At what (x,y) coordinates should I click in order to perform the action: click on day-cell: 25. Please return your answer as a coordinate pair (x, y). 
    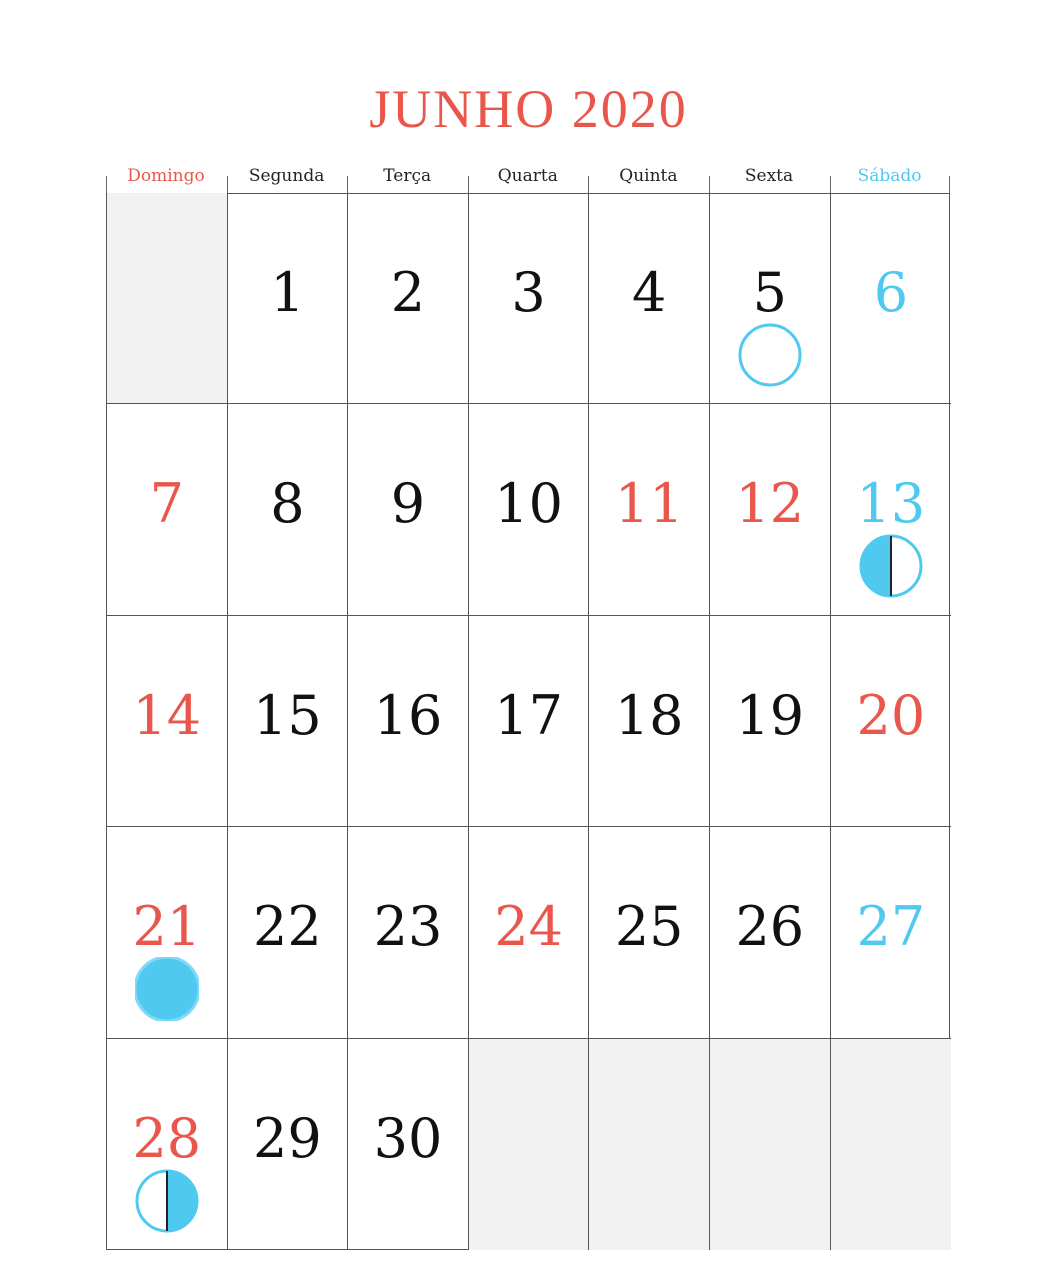
    Looking at the image, I should click on (649, 933).